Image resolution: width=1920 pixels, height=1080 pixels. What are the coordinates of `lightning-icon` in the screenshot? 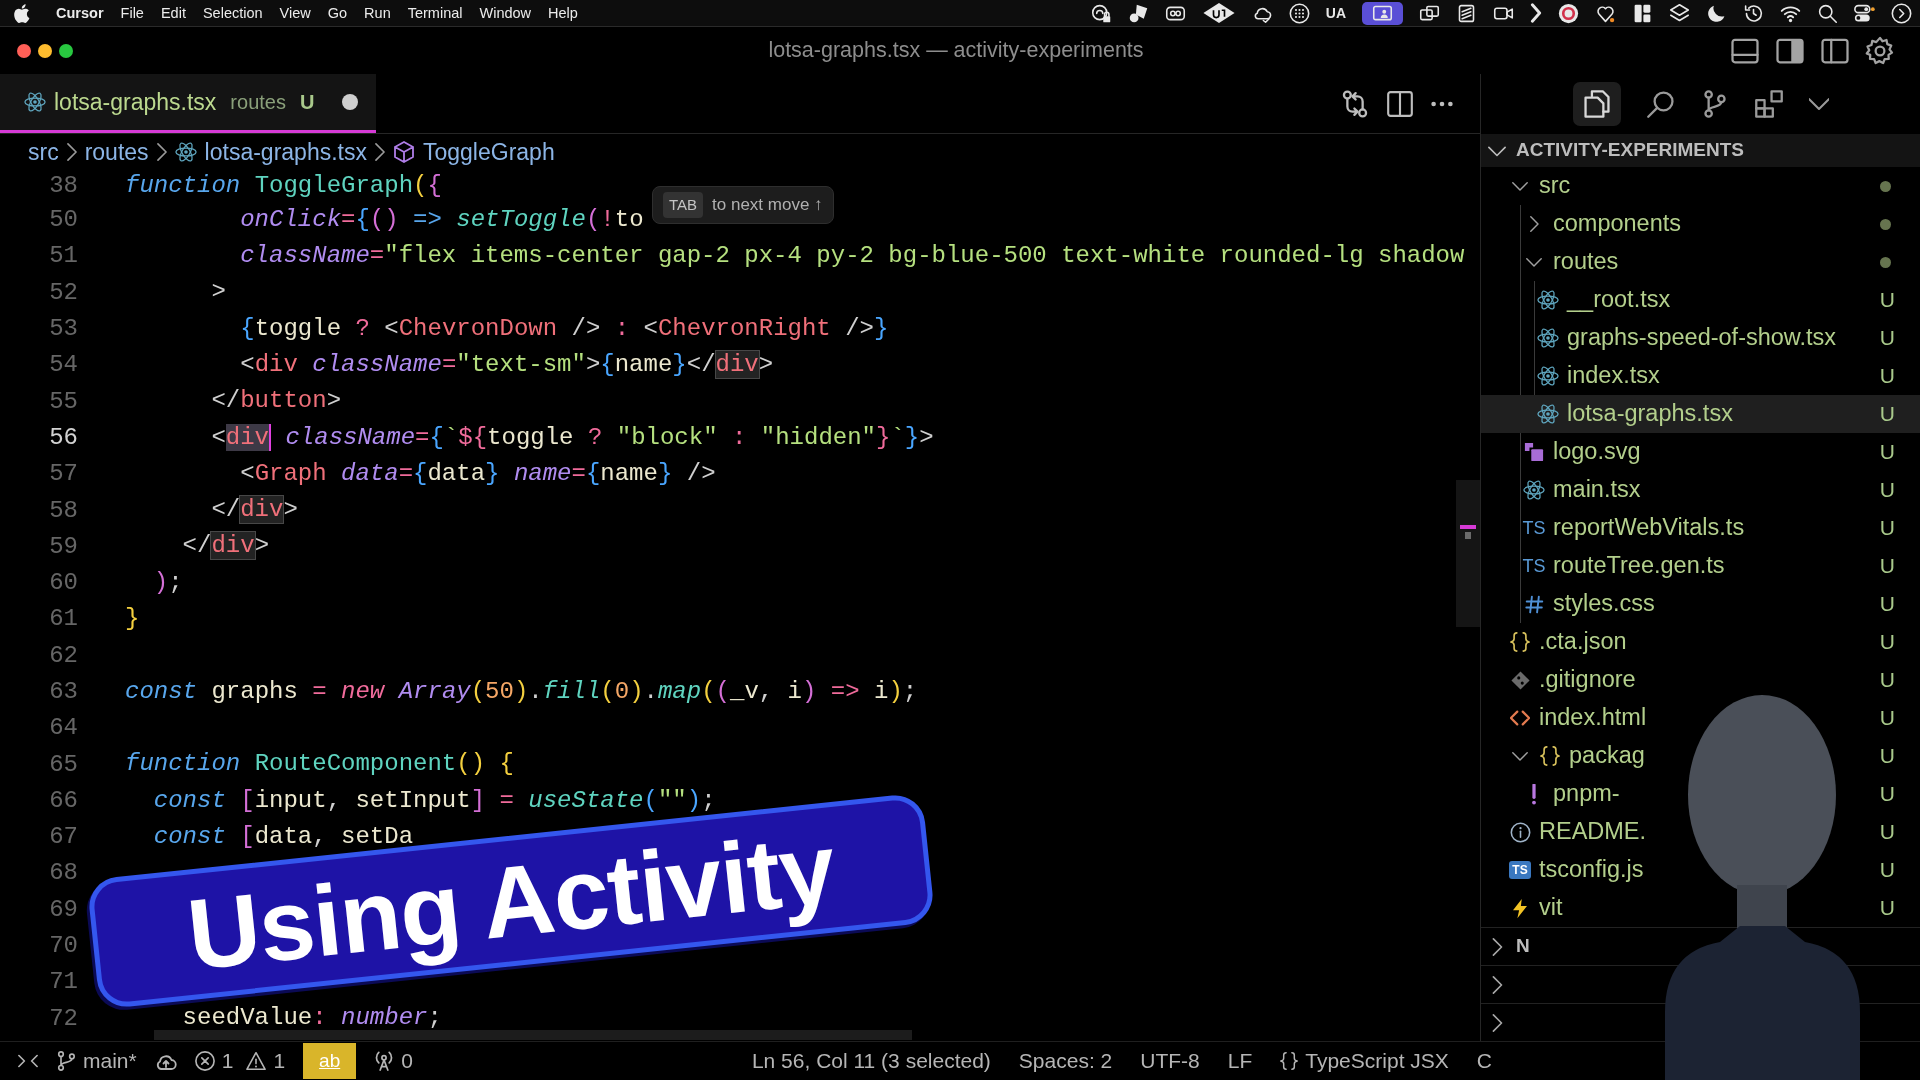 It's located at (1520, 908).